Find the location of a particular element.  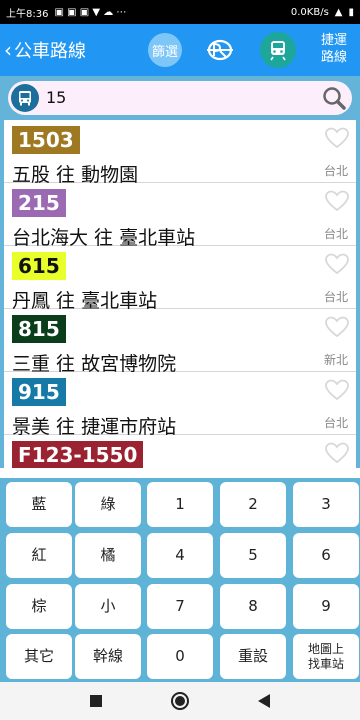

route-item: F123-1550 is located at coordinates (180, 451).